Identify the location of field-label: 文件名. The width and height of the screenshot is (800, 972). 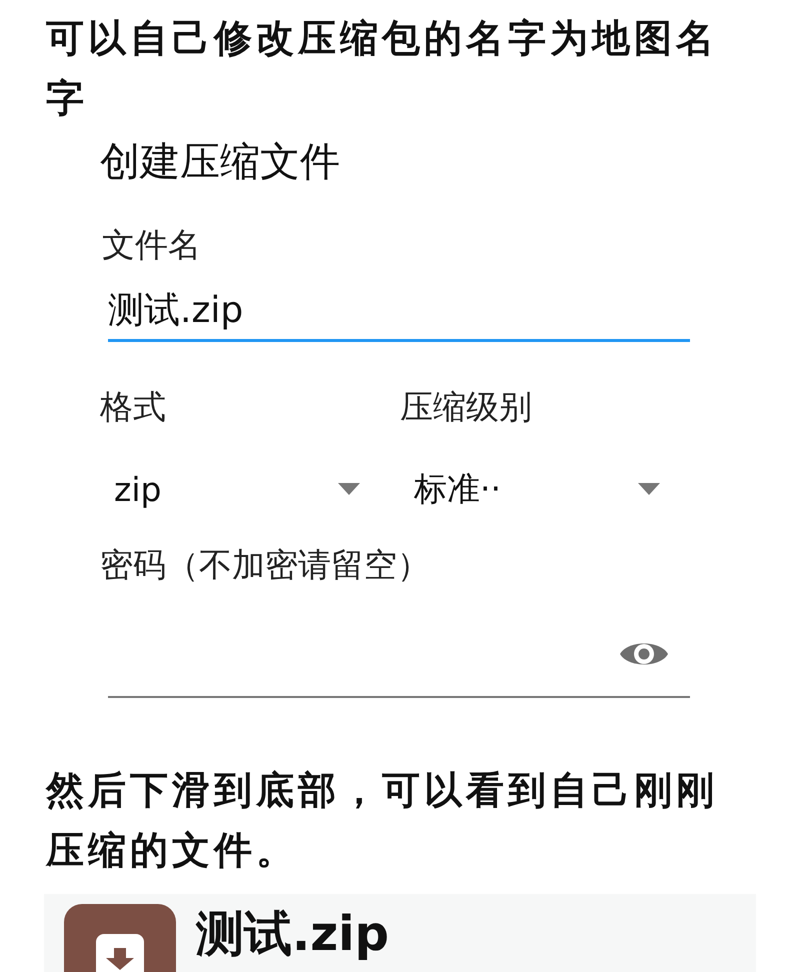
(152, 245).